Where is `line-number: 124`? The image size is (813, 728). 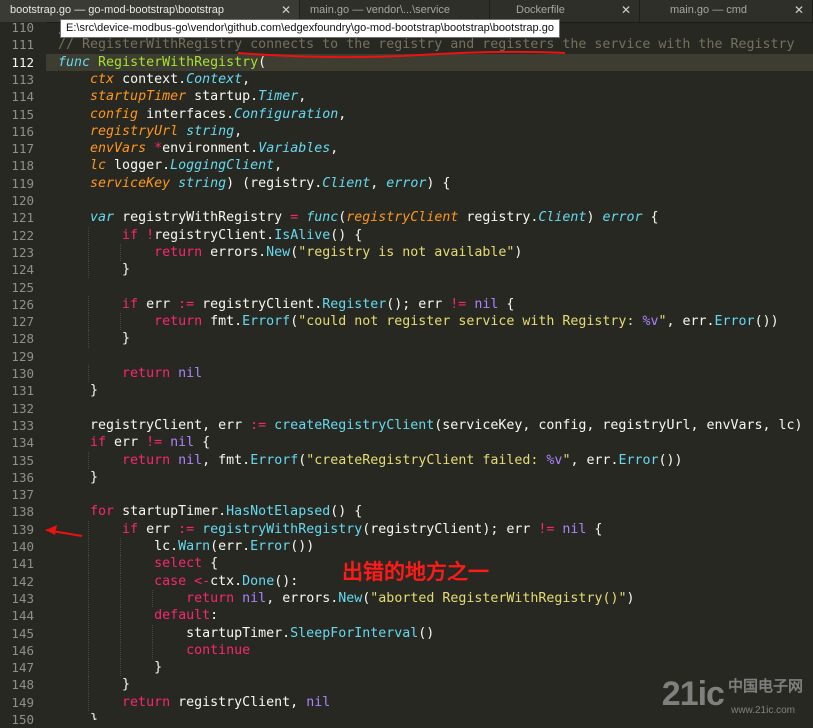
line-number: 124 is located at coordinates (22, 270).